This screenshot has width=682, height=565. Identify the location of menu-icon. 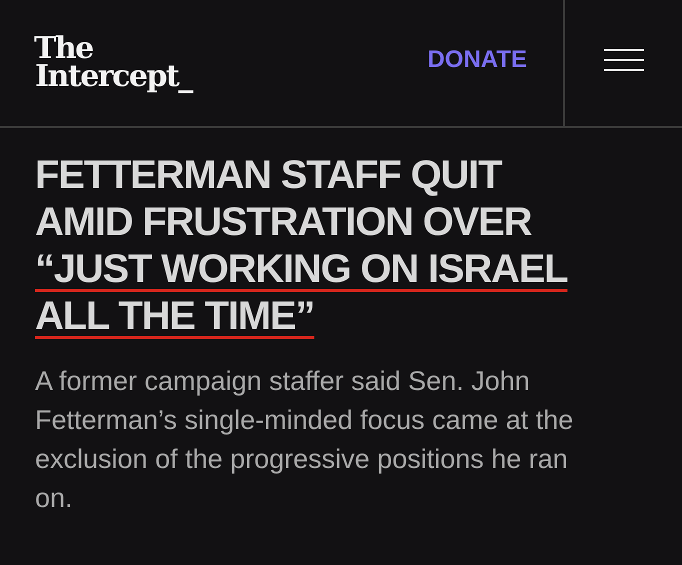
(624, 60).